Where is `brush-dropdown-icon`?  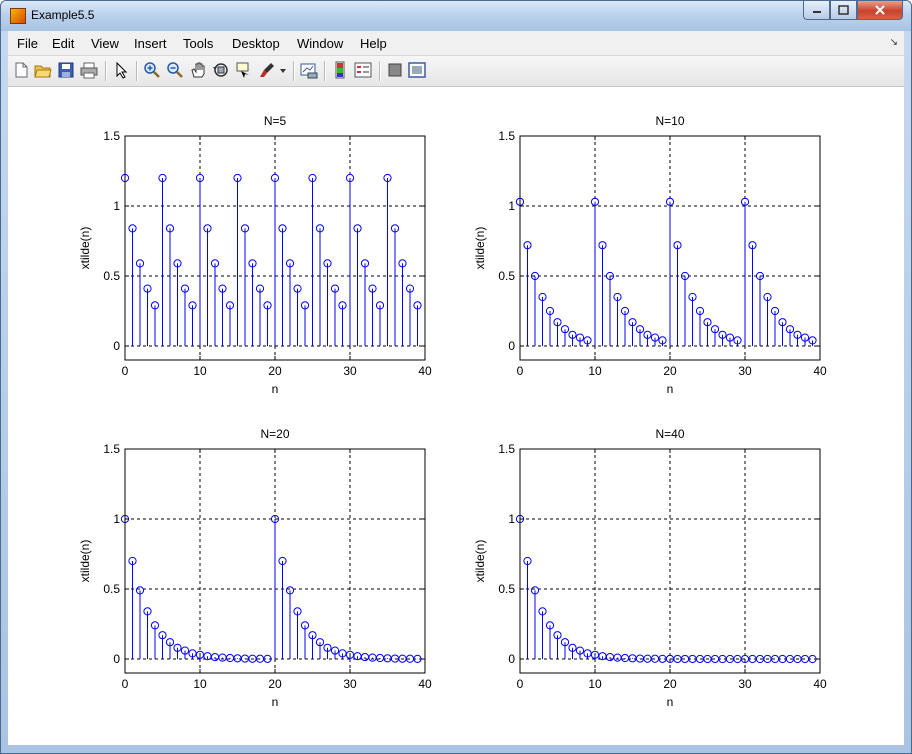 brush-dropdown-icon is located at coordinates (283, 70).